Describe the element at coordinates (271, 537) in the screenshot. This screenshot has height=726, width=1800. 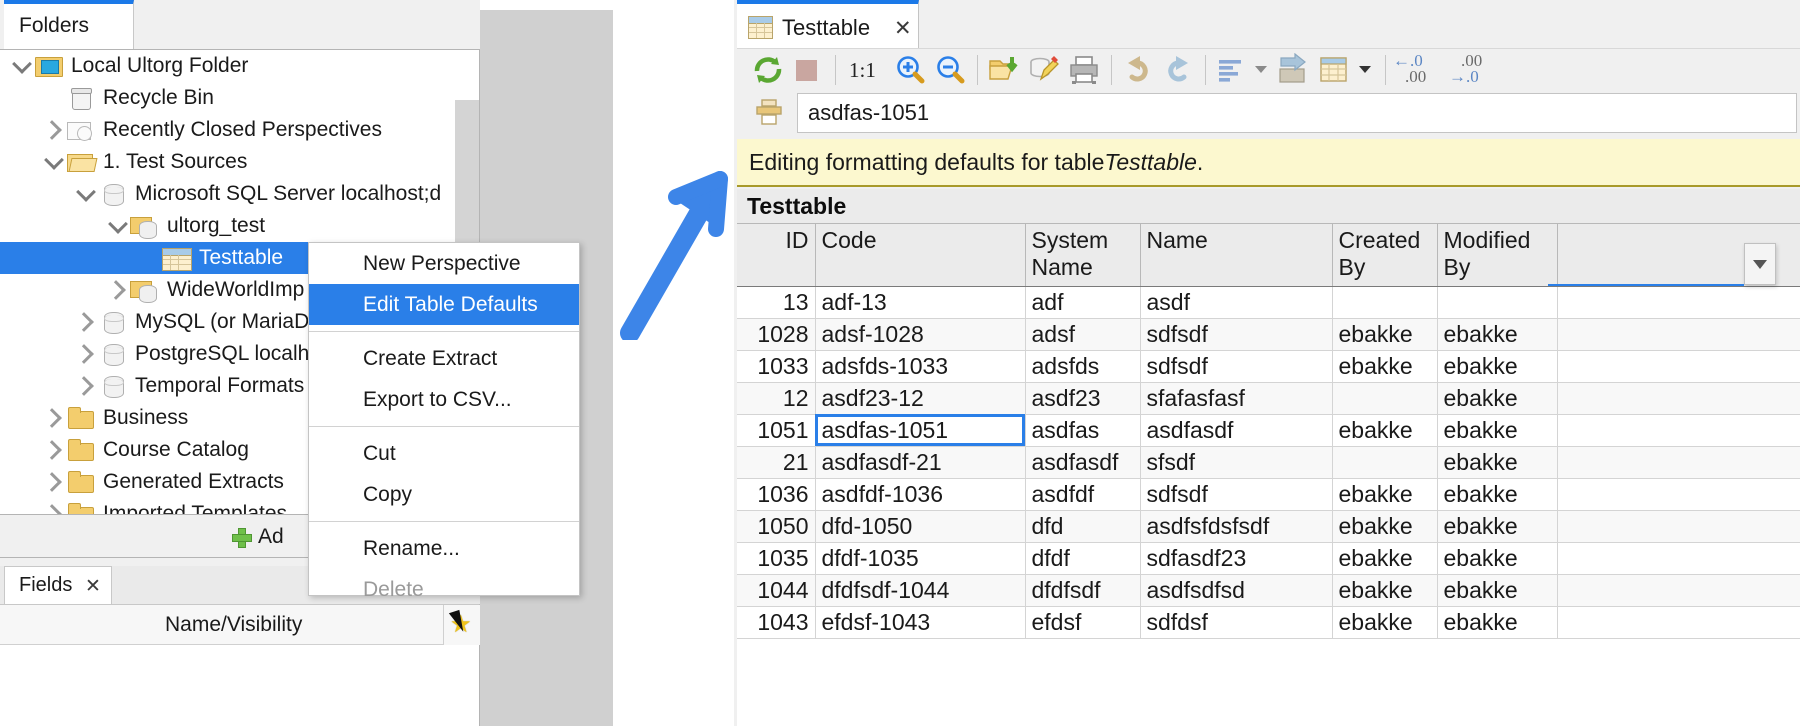
I see `add-button-label: Ad` at that location.